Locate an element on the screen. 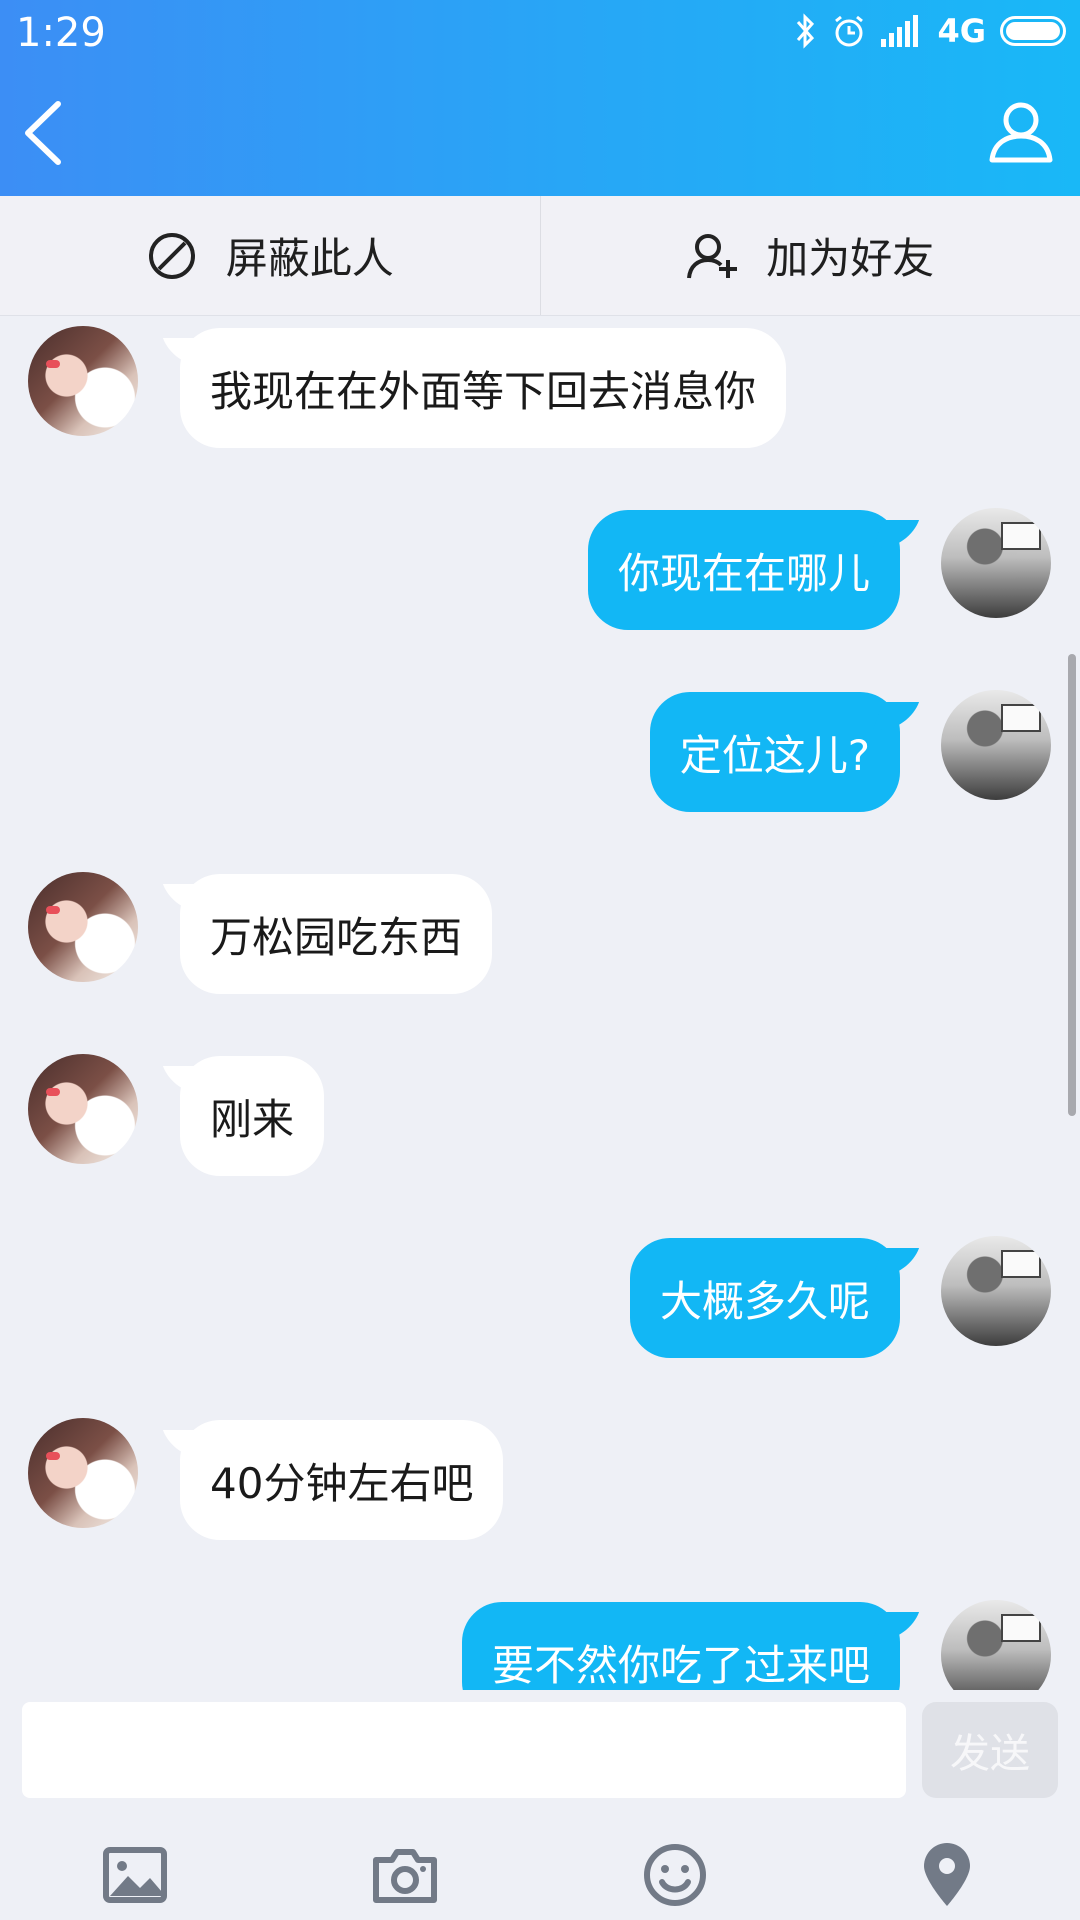 This screenshot has width=1080, height=1920. message-bubble-incoming: 我现在在外面等下回去消息你 is located at coordinates (483, 388).